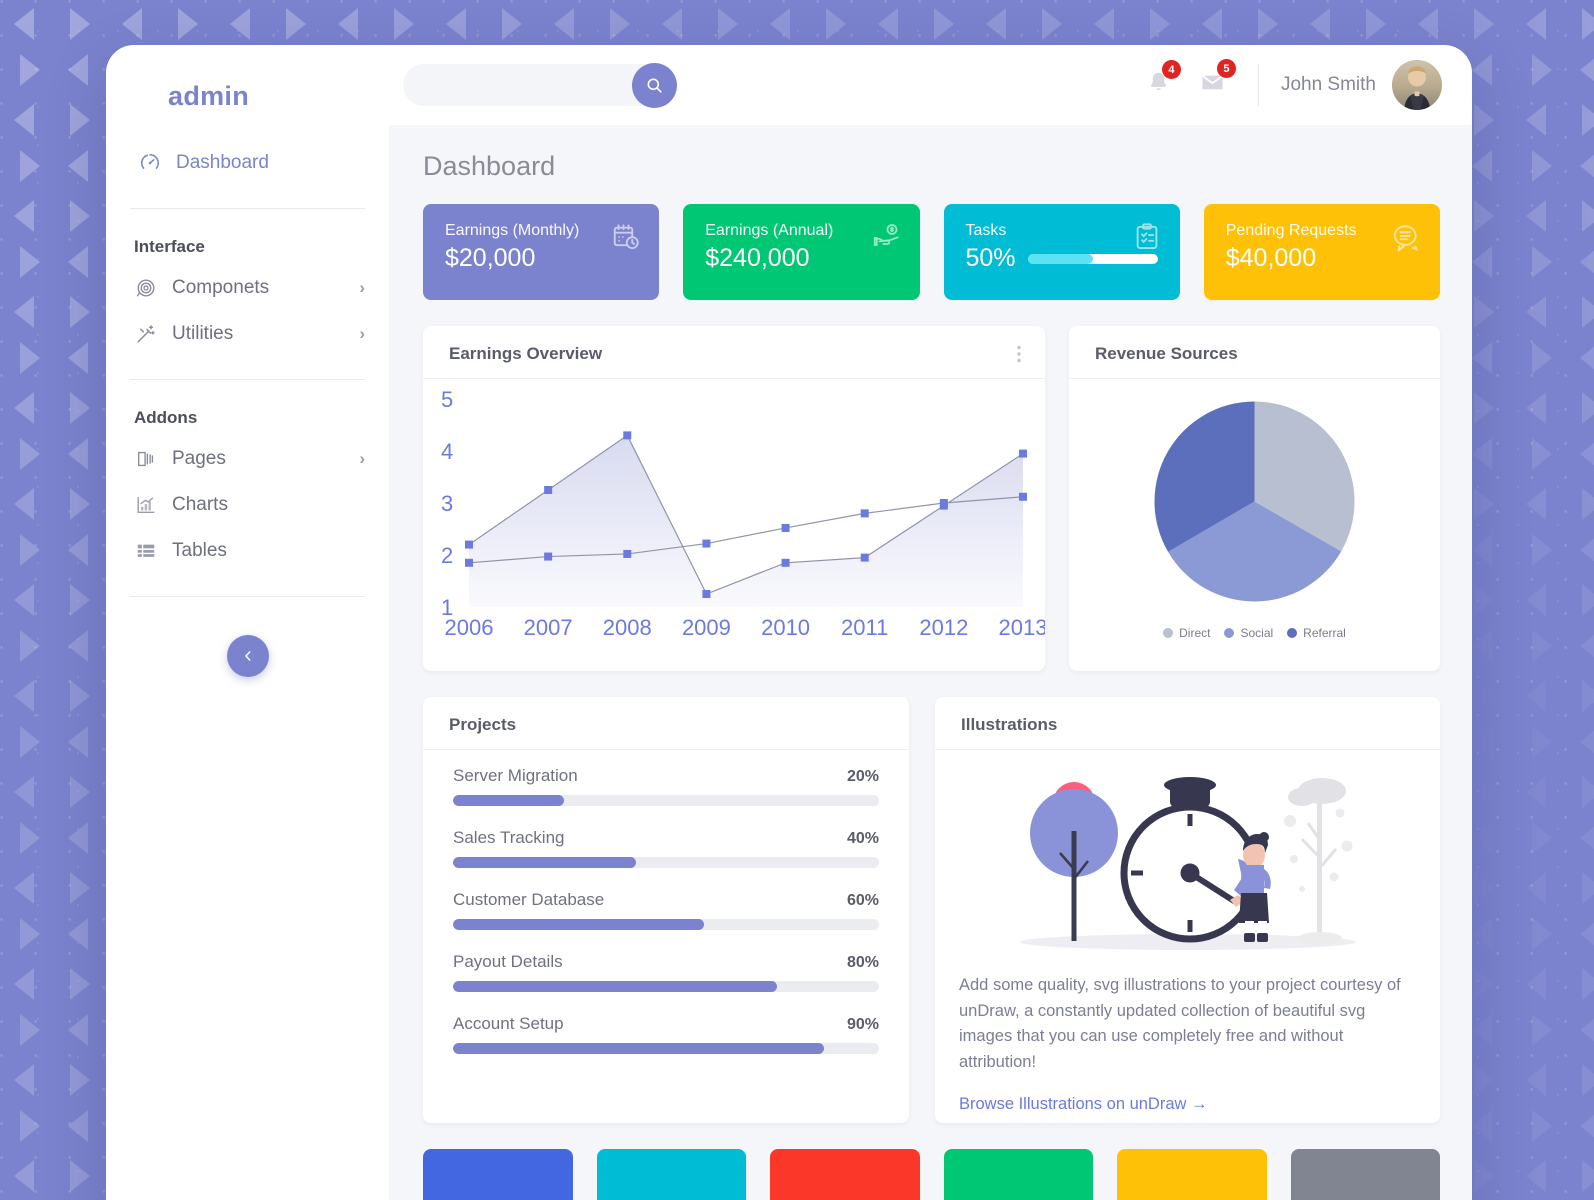 The image size is (1594, 1200). What do you see at coordinates (509, 837) in the screenshot?
I see `project-name: Sales Tracking` at bounding box center [509, 837].